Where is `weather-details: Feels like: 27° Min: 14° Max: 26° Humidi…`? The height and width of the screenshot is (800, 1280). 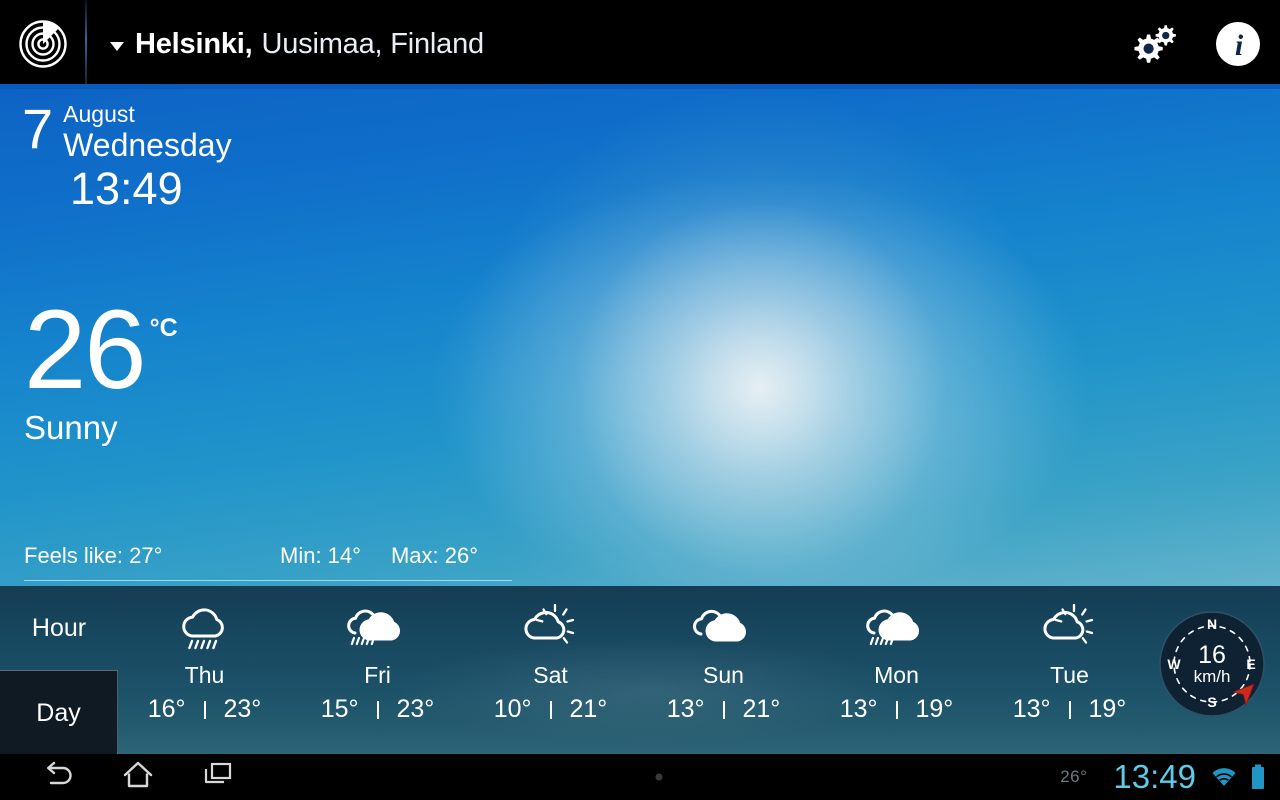
weather-details: Feels like: 27° Min: 14° Max: 26° Humidi… is located at coordinates (269, 561).